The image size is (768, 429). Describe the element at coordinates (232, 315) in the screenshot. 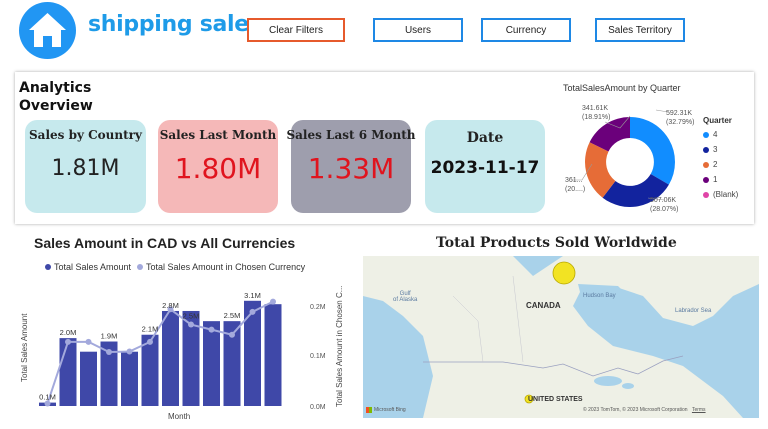

I see `bar-data-label: 2.5M` at that location.